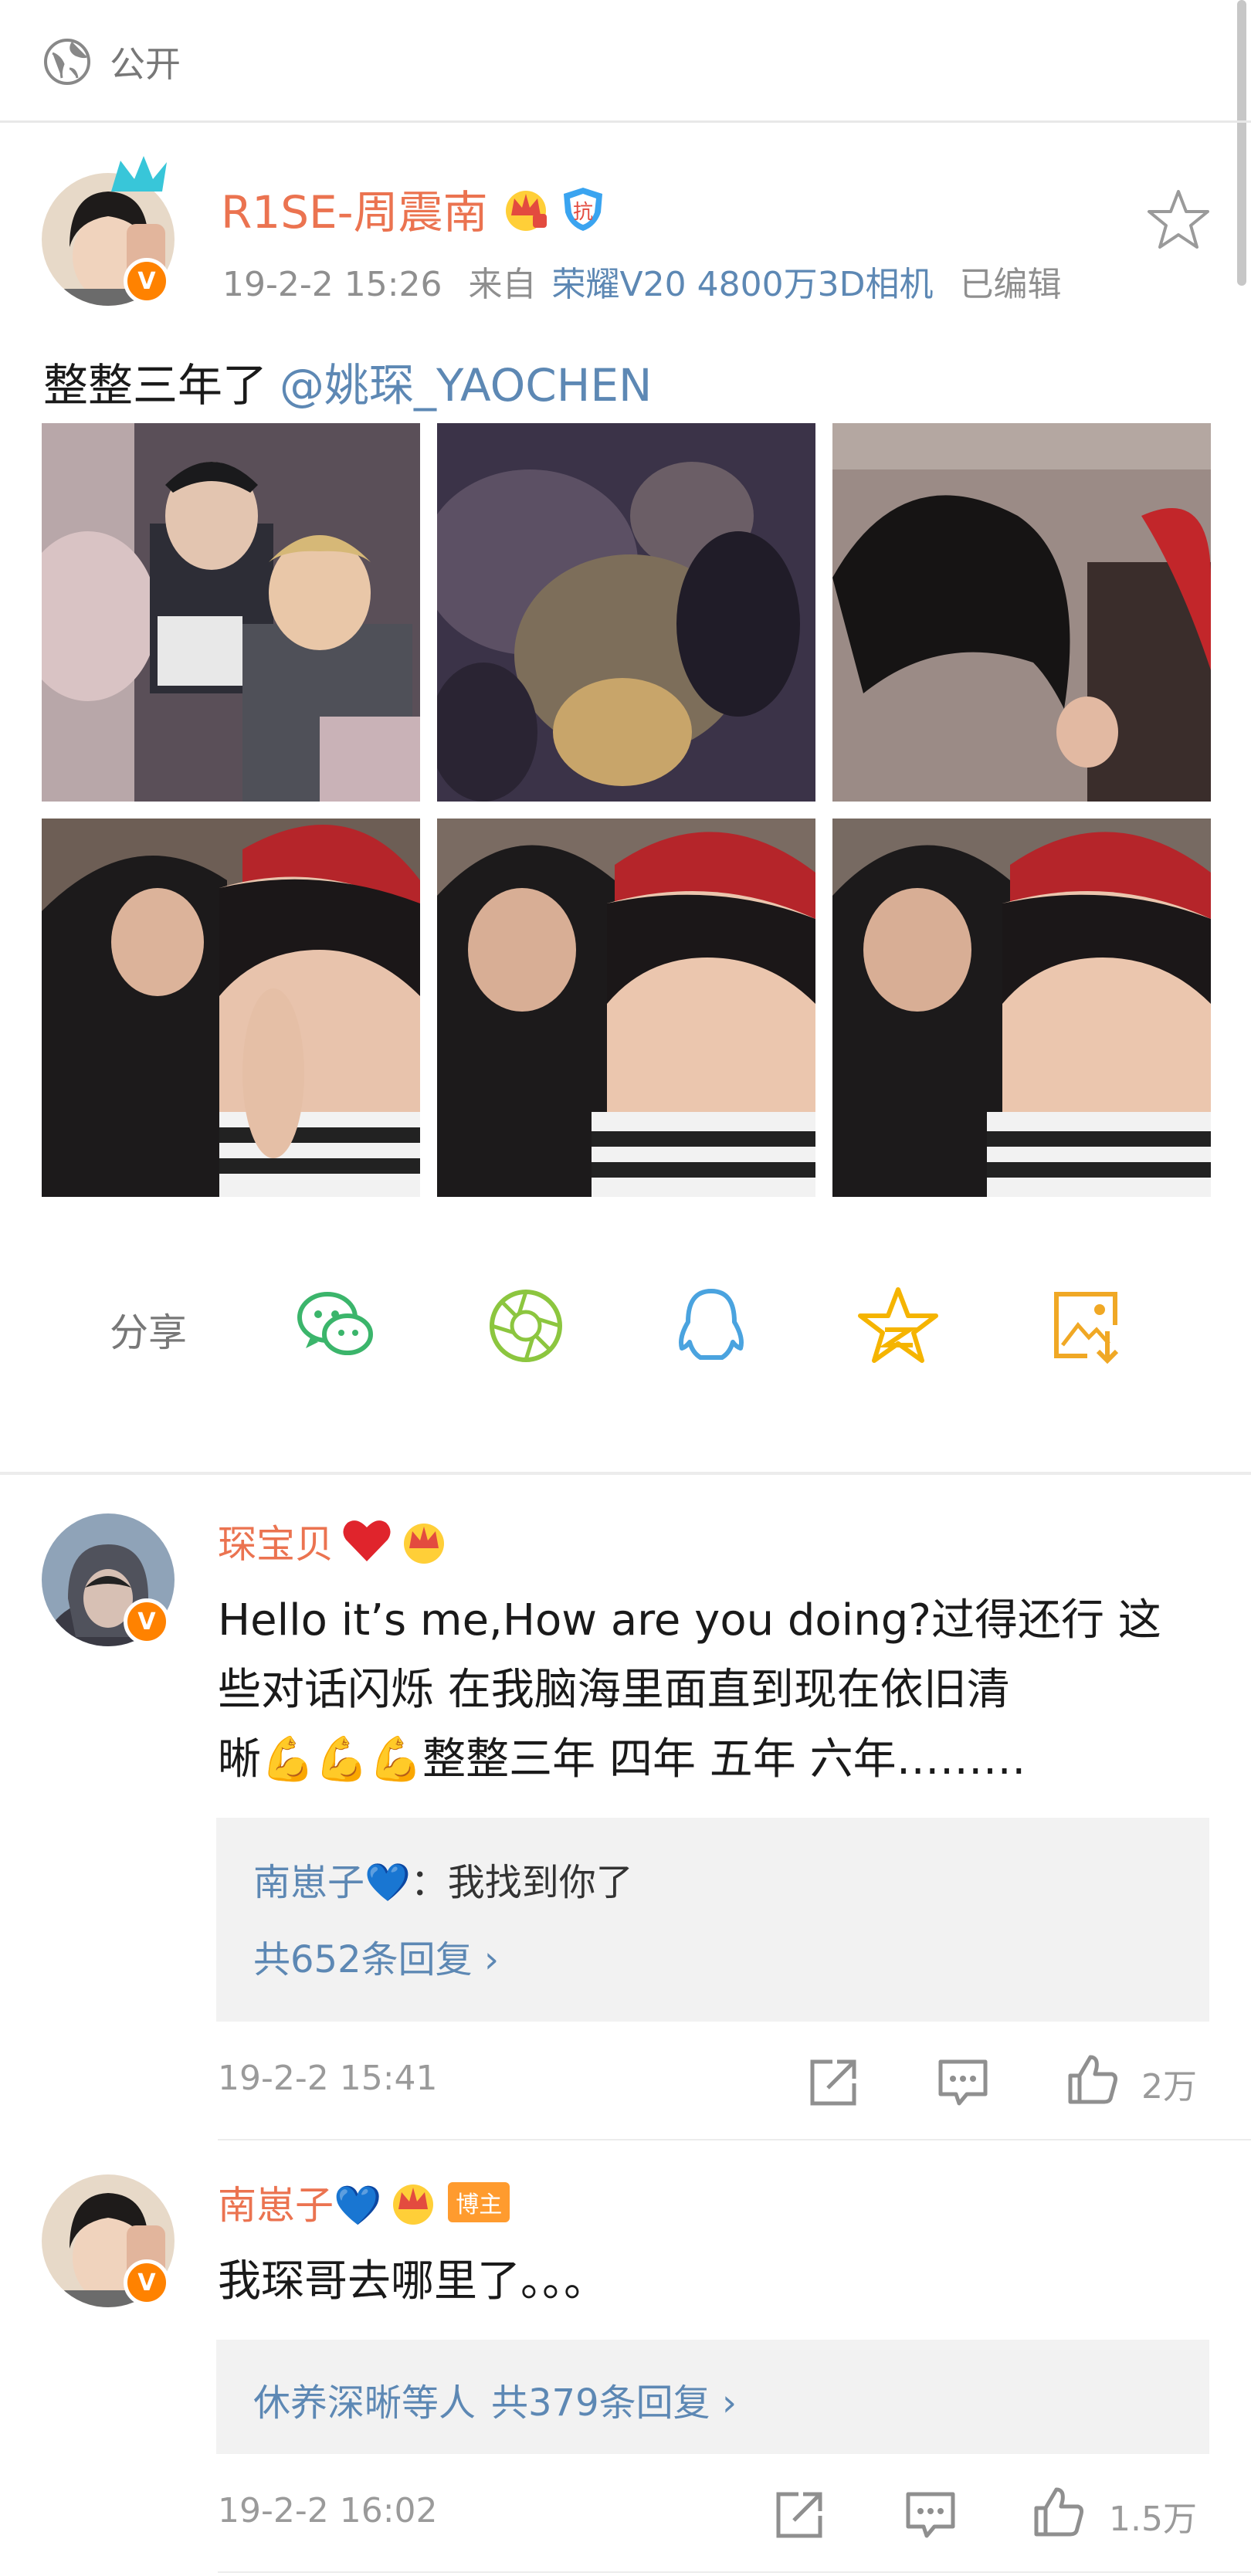  Describe the element at coordinates (67, 62) in the screenshot. I see `globe-icon` at that location.